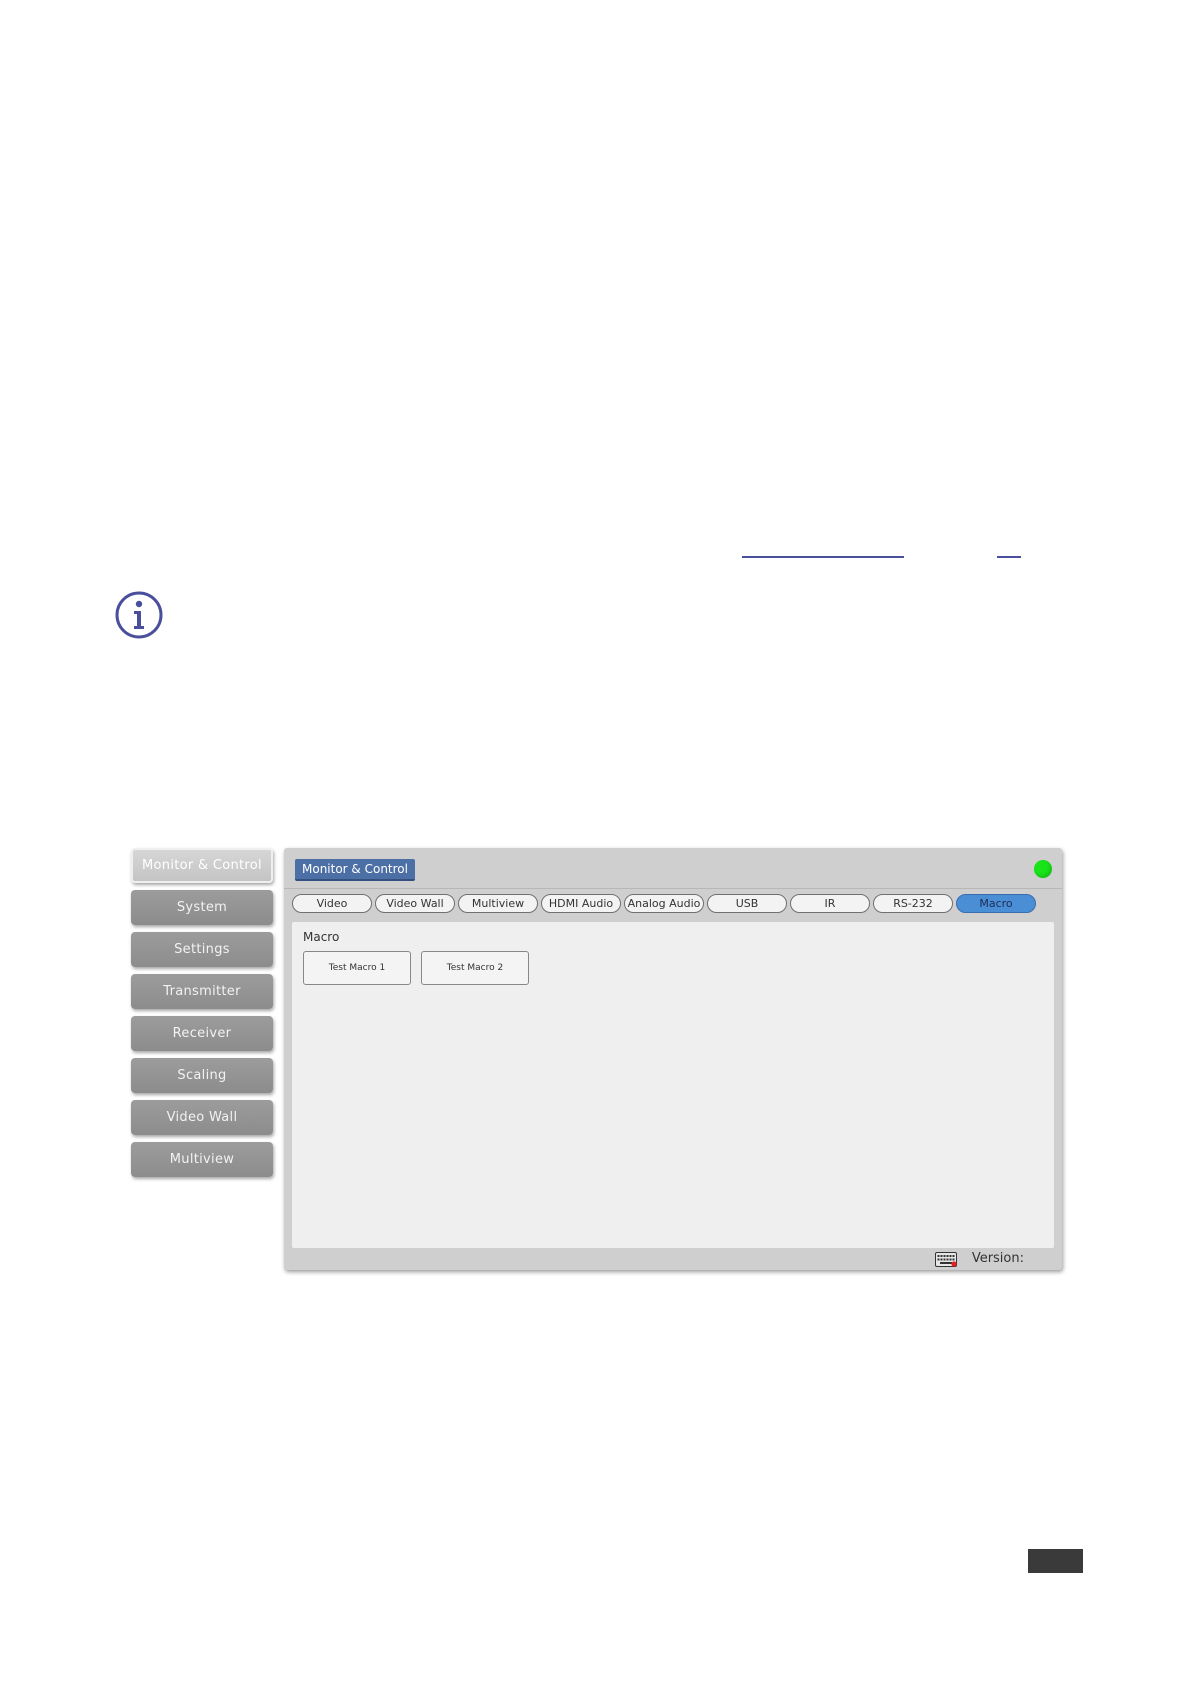 The image size is (1191, 1684). Describe the element at coordinates (1043, 869) in the screenshot. I see `connection-status-icon` at that location.